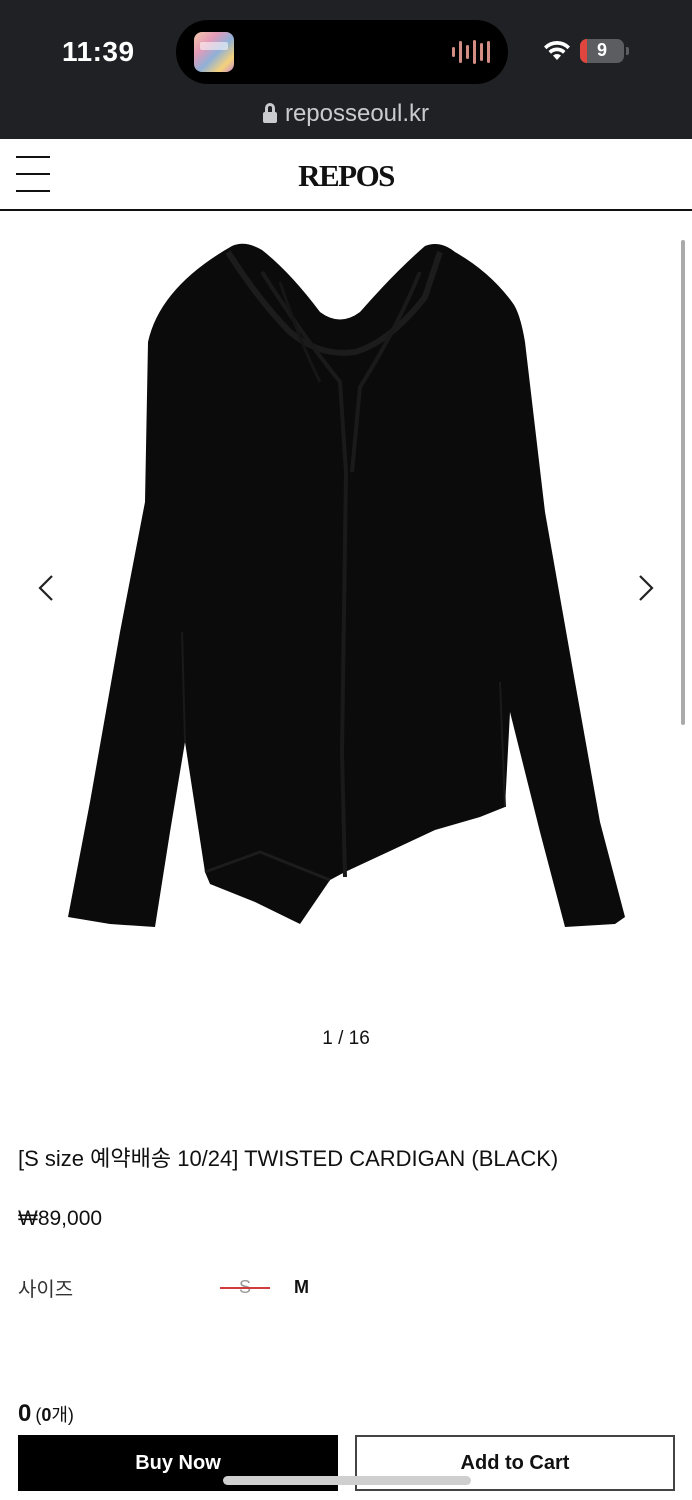  What do you see at coordinates (25, 1413) in the screenshot?
I see `total-amount: 0` at bounding box center [25, 1413].